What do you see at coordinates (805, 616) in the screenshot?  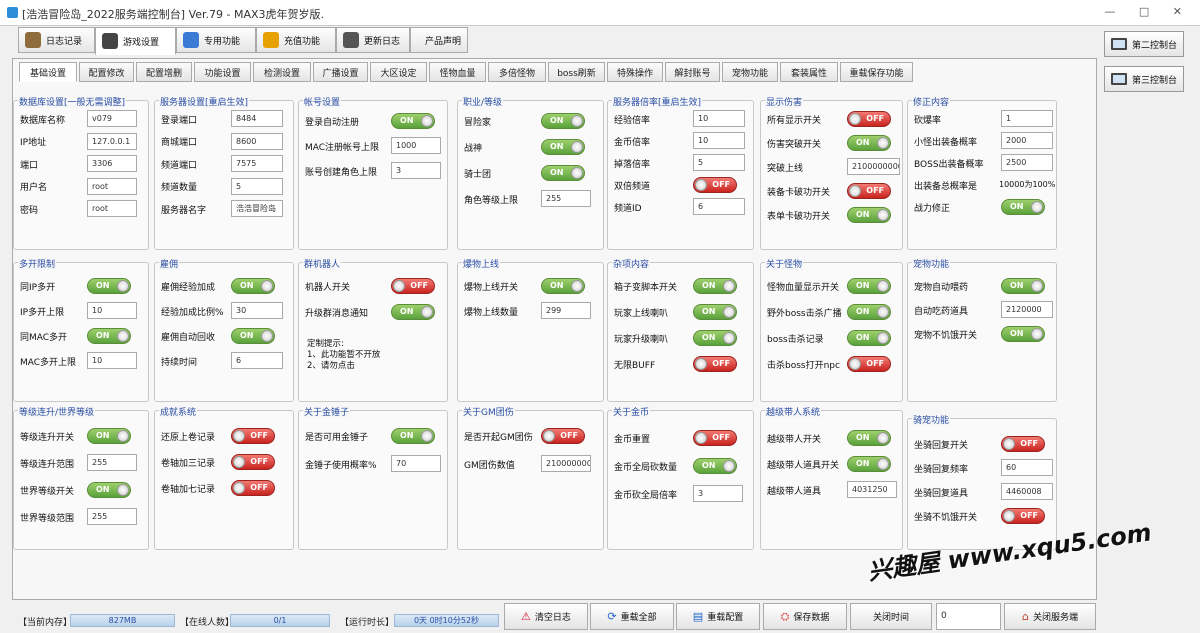 I see `bottom-button-3: ⛭ 保存数据` at bounding box center [805, 616].